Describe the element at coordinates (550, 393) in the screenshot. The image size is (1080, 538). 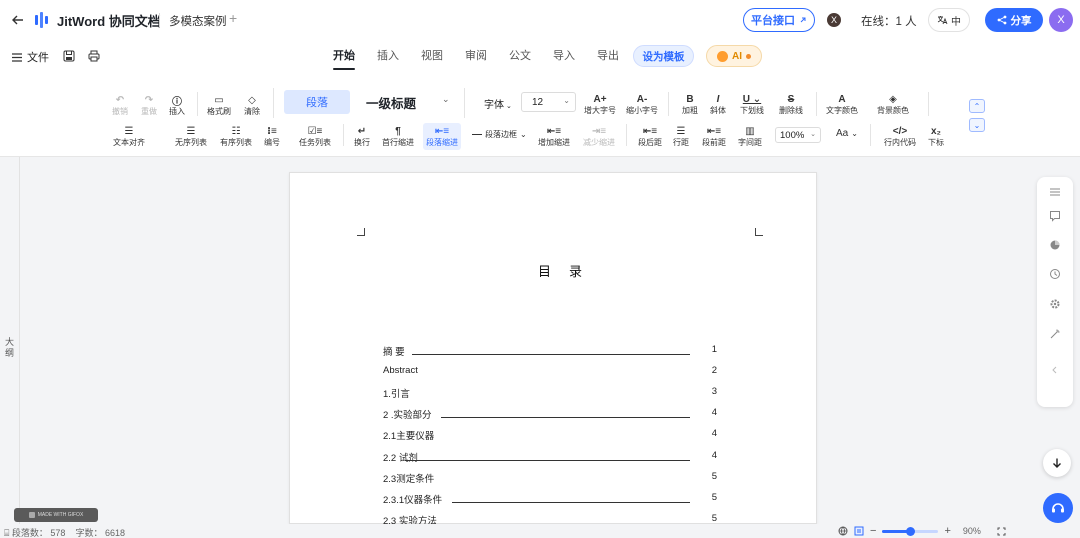
I see `toc-entry: 1.引言 3` at that location.